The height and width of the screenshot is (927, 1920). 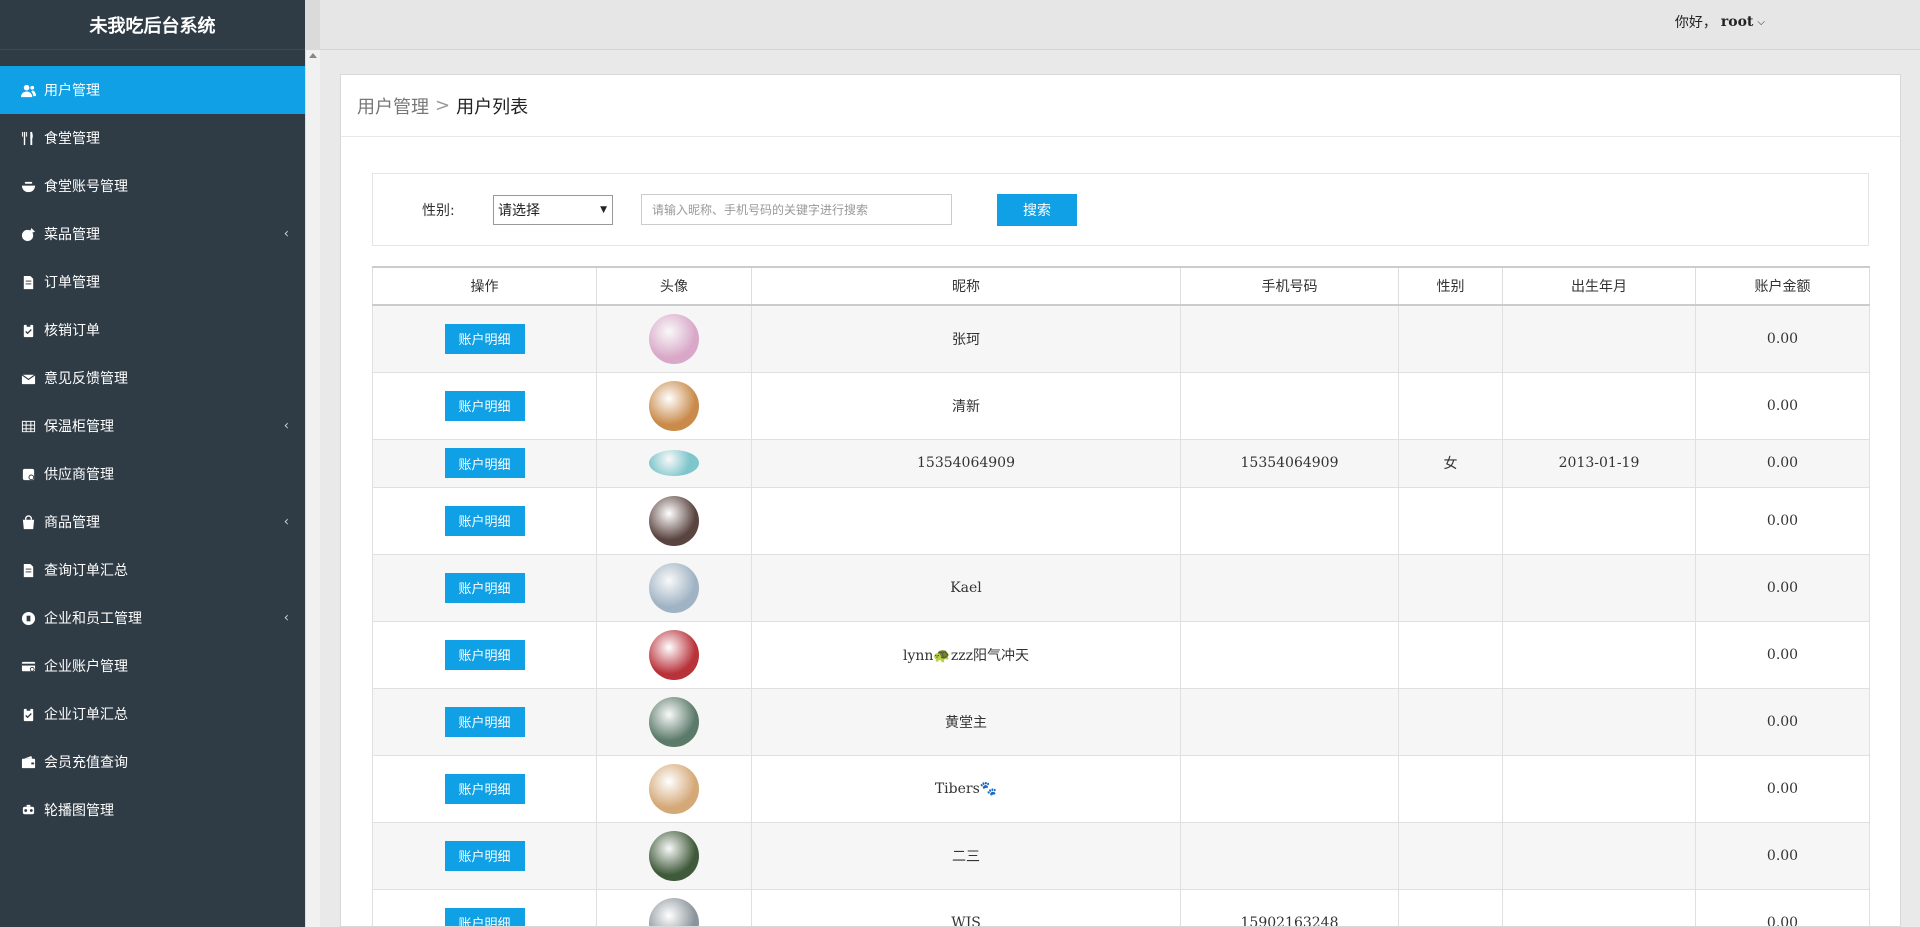 What do you see at coordinates (313, 55) in the screenshot?
I see `scroll-up-arrow-icon` at bounding box center [313, 55].